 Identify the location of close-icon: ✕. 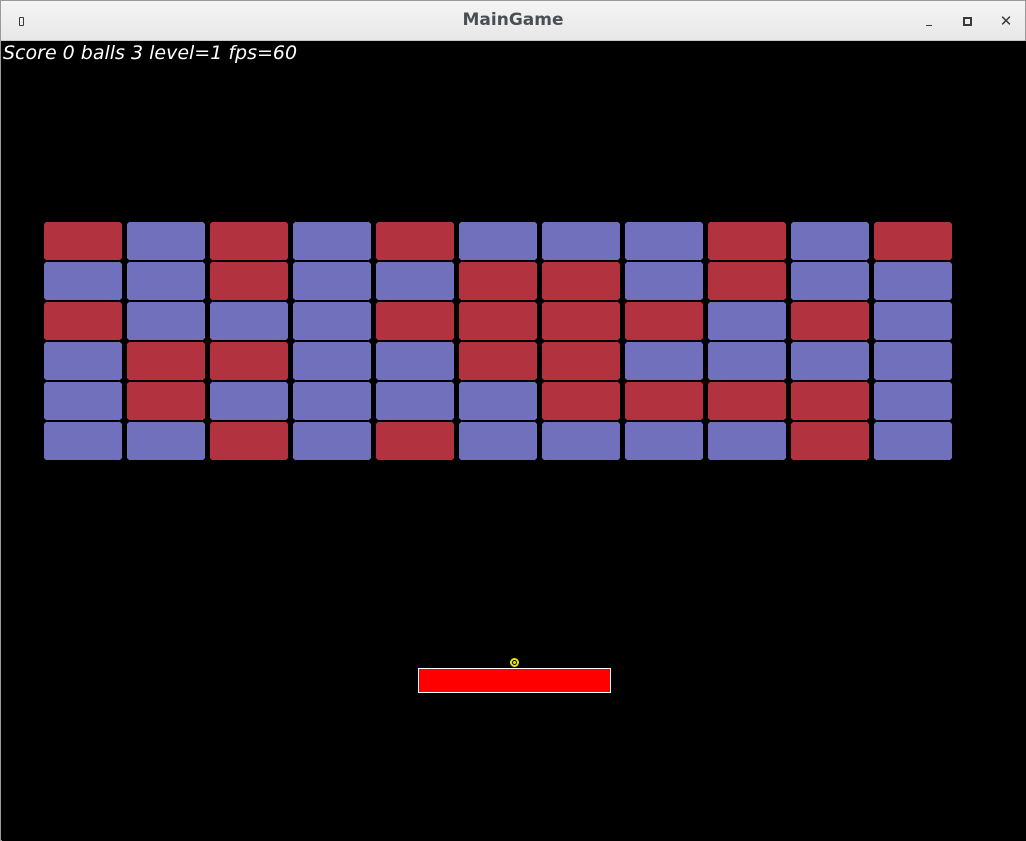
(1006, 21).